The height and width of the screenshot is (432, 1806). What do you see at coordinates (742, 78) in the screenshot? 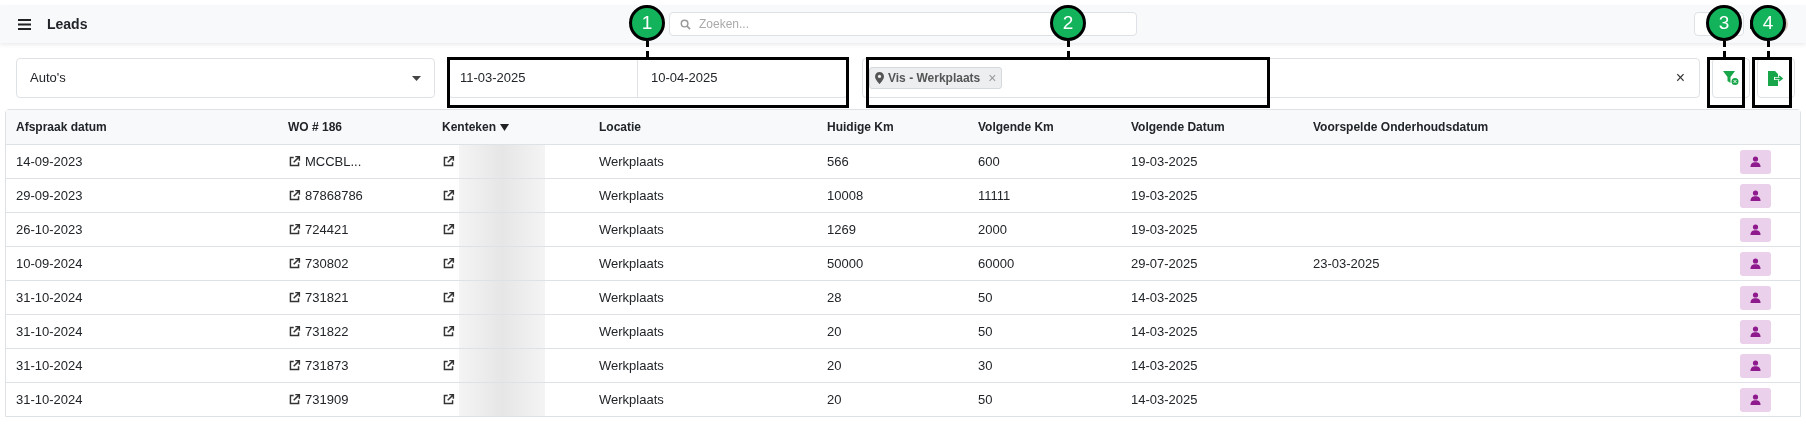
I see `date-to-field: 10-04-2025` at bounding box center [742, 78].